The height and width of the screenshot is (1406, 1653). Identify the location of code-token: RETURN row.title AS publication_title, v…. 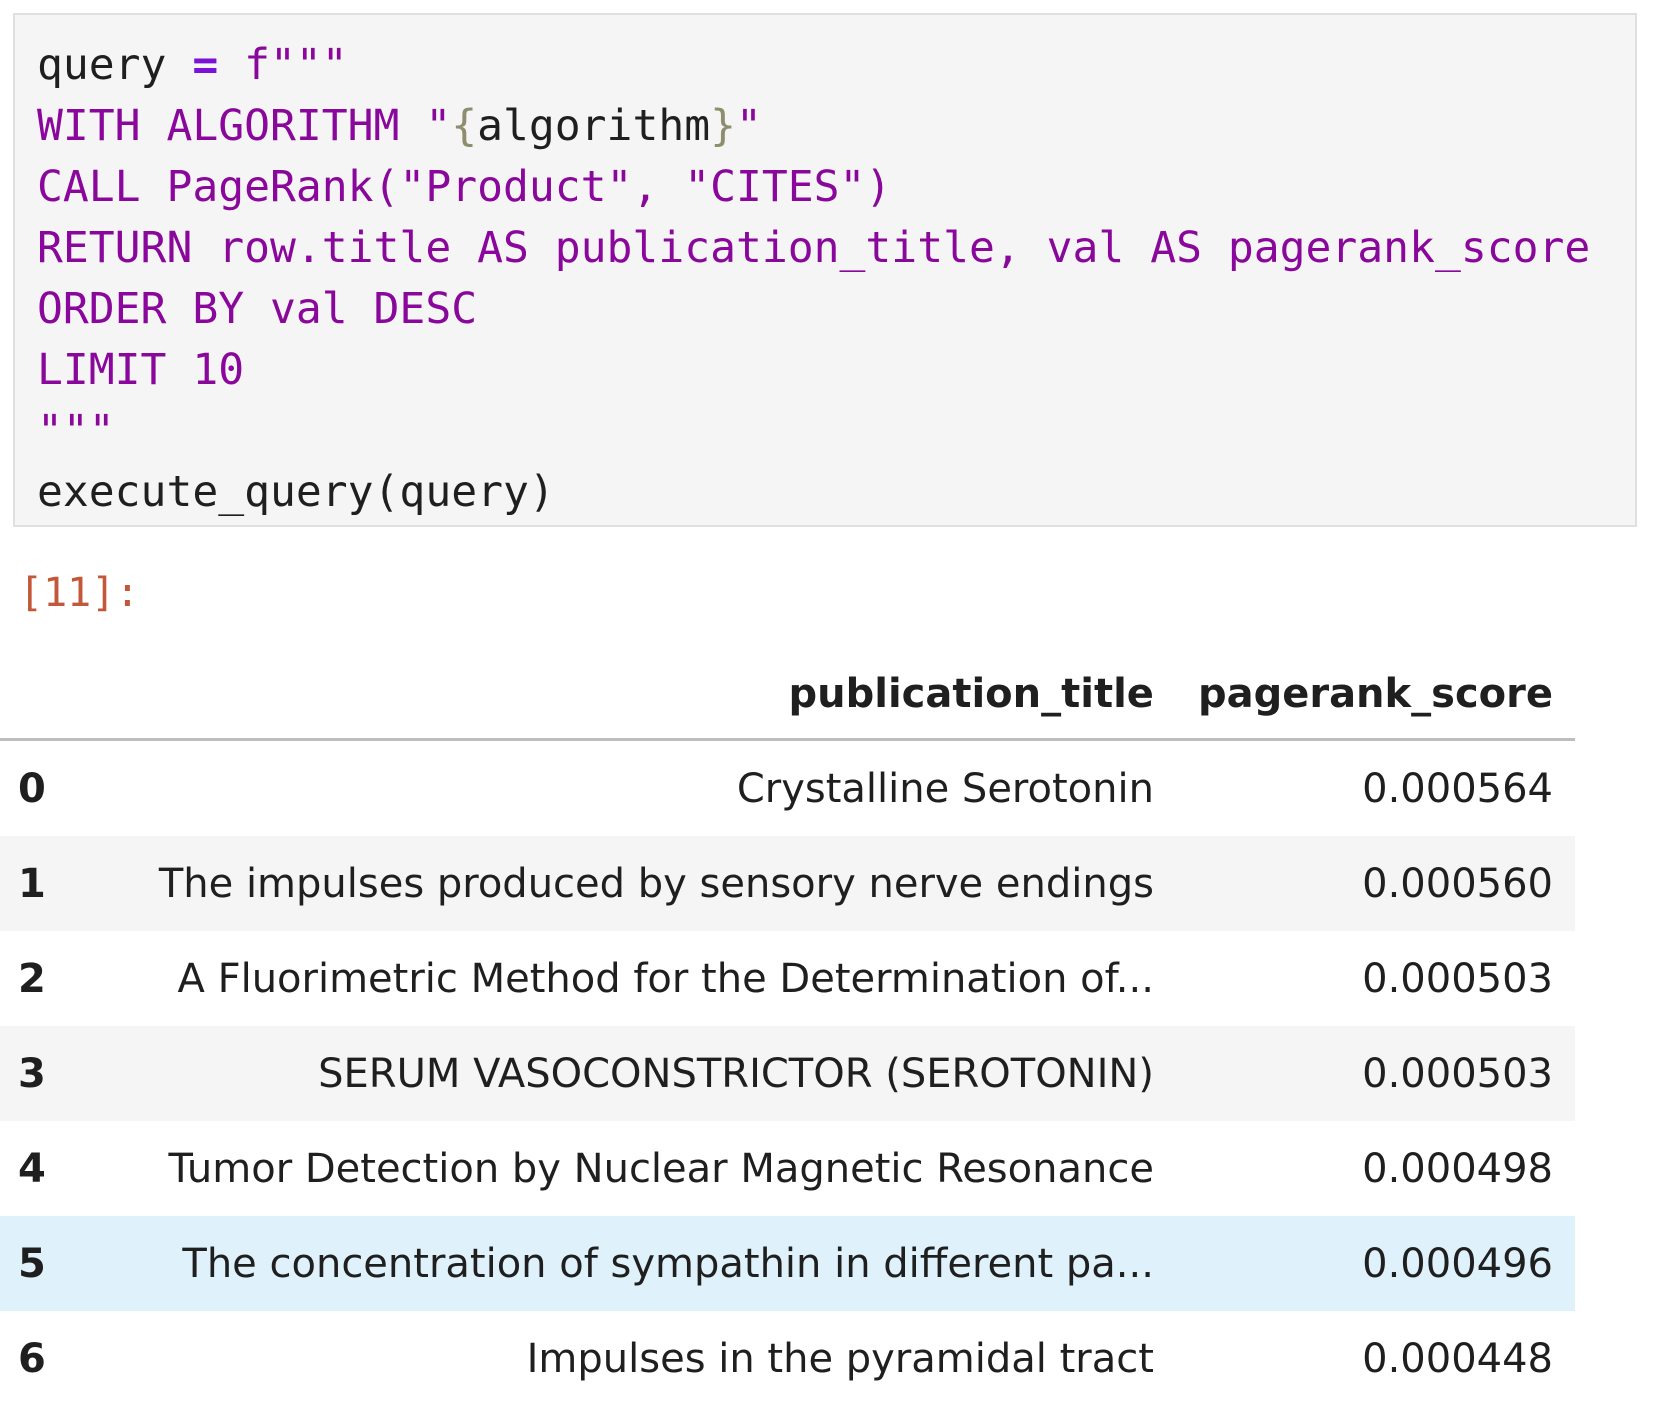
(814, 248).